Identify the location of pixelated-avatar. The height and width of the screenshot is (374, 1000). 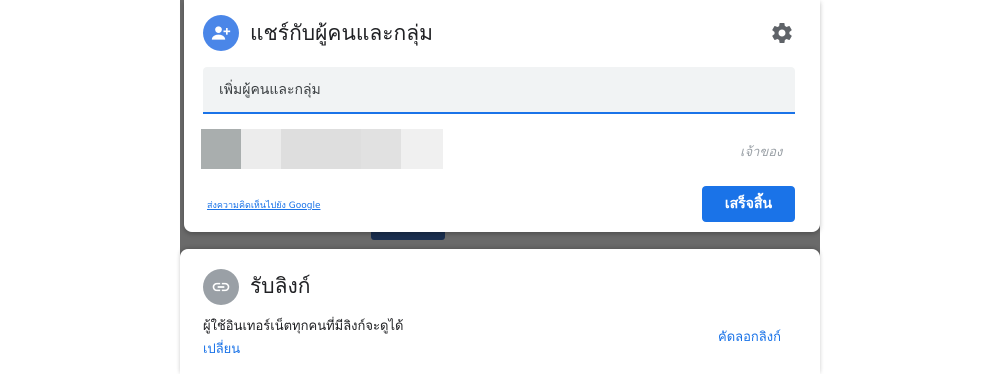
(221, 149).